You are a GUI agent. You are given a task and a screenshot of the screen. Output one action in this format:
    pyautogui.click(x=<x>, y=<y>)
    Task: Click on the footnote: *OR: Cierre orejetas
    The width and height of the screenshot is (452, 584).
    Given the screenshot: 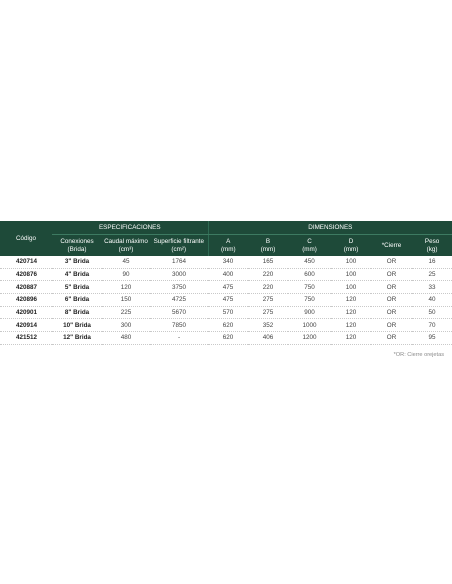 What is the action you would take?
    pyautogui.click(x=418, y=355)
    